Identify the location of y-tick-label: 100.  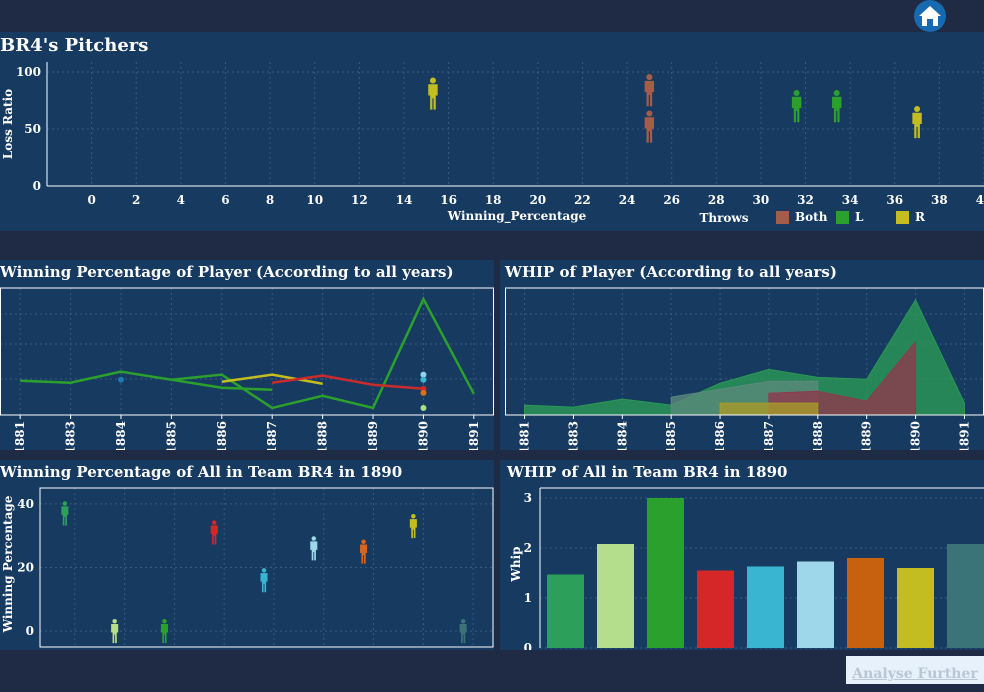
(28, 72).